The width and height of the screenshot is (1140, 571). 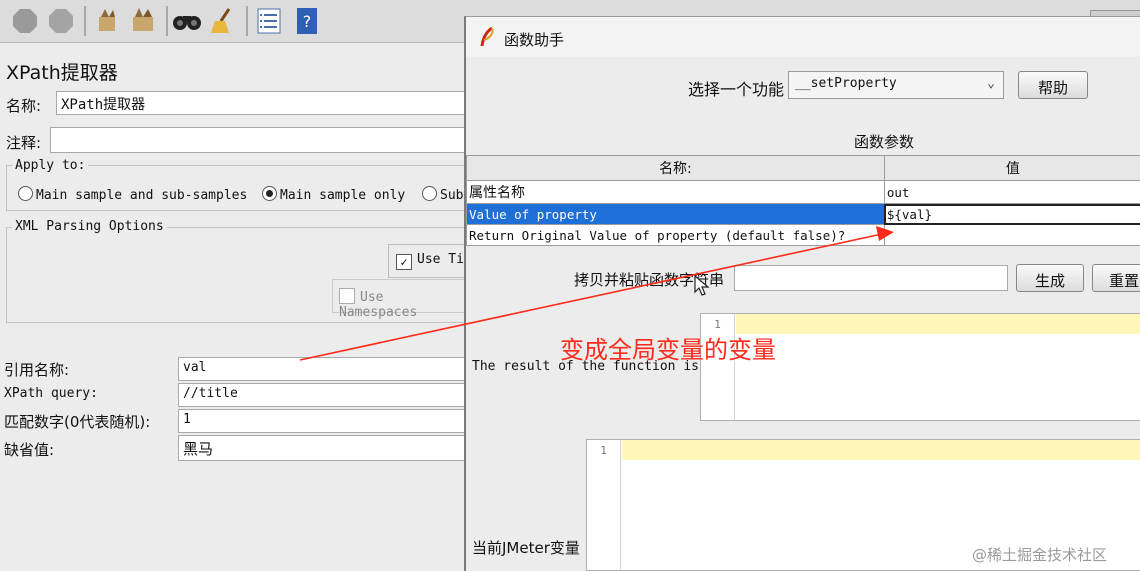 I want to click on watermark: @稀土掘金技术社区, so click(x=1039, y=554).